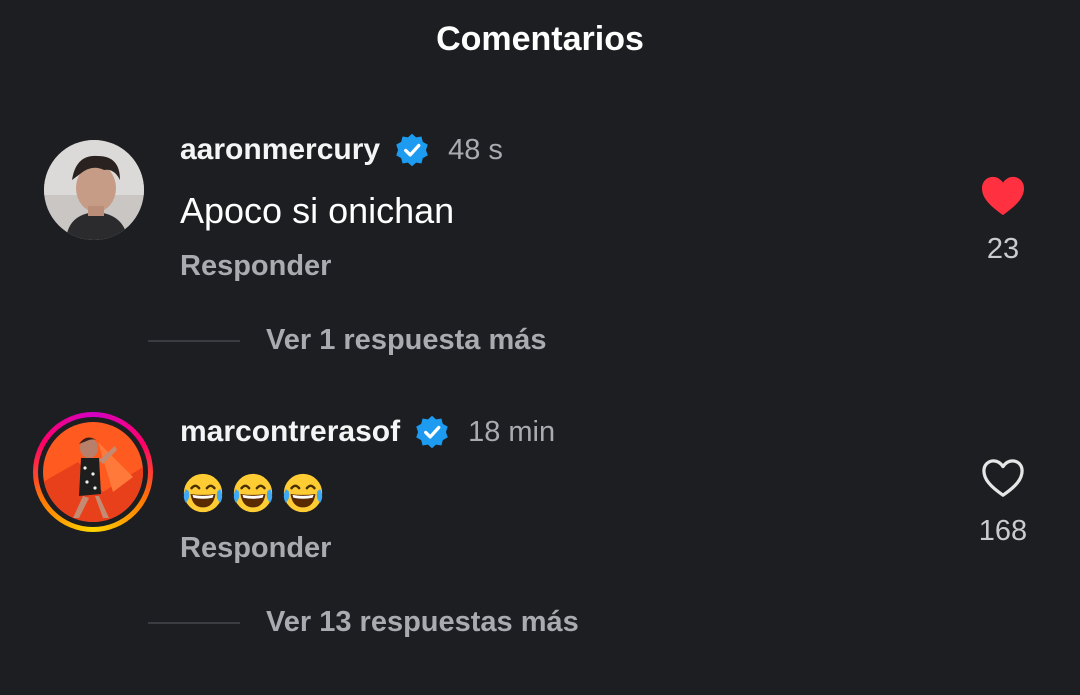 This screenshot has height=695, width=1080. I want to click on profile-photo-woman-orange-icon, so click(93, 472).